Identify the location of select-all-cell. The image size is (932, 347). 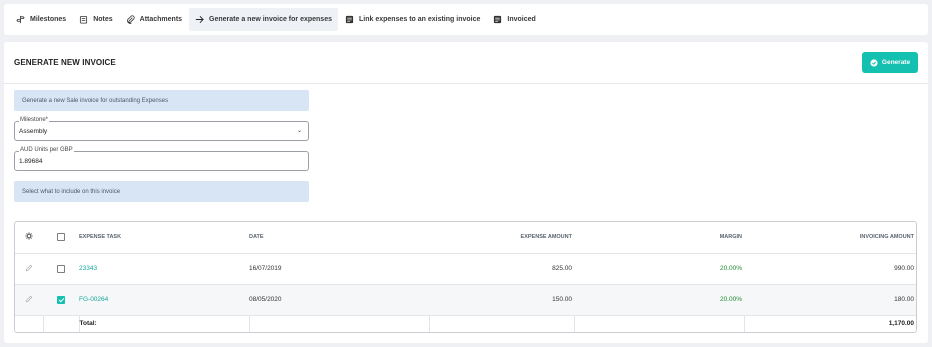
(61, 237).